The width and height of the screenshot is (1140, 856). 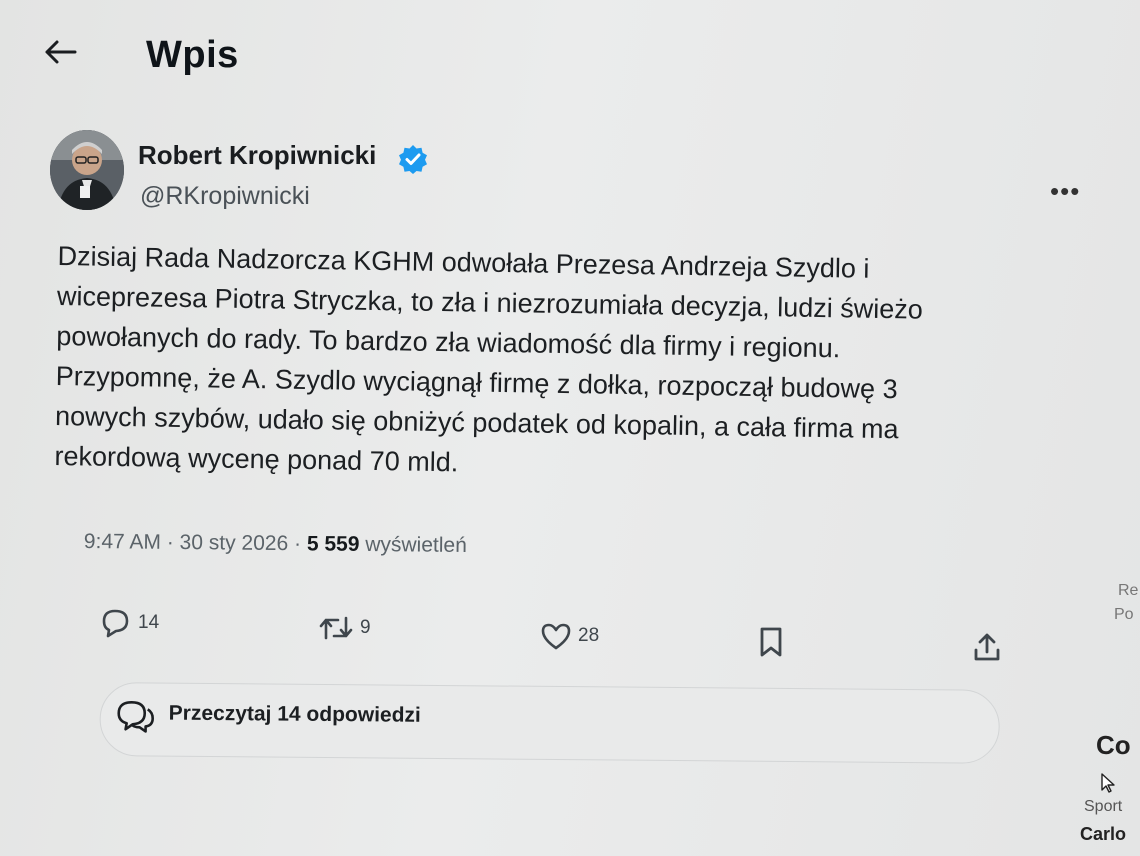 I want to click on like-button: 28, so click(x=569, y=636).